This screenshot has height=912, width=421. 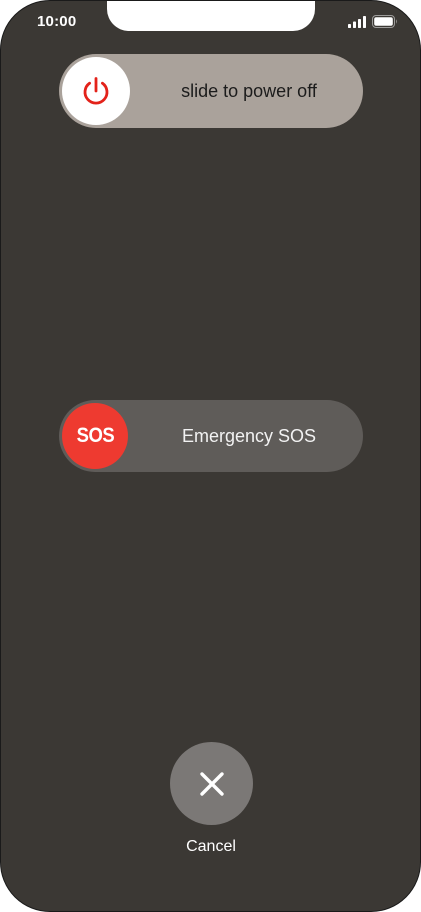 I want to click on sos-knob: SOS, so click(x=95, y=436).